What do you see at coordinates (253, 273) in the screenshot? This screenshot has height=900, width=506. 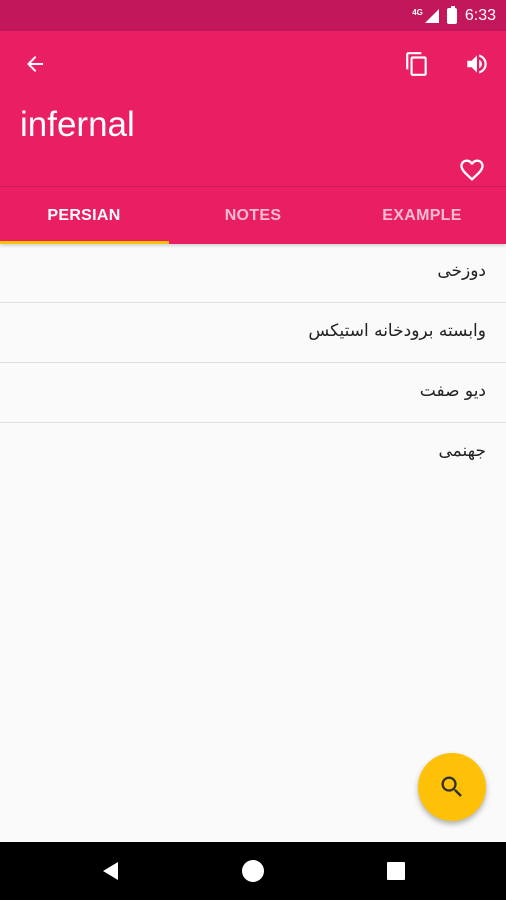 I see `list-item: دوزخی` at bounding box center [253, 273].